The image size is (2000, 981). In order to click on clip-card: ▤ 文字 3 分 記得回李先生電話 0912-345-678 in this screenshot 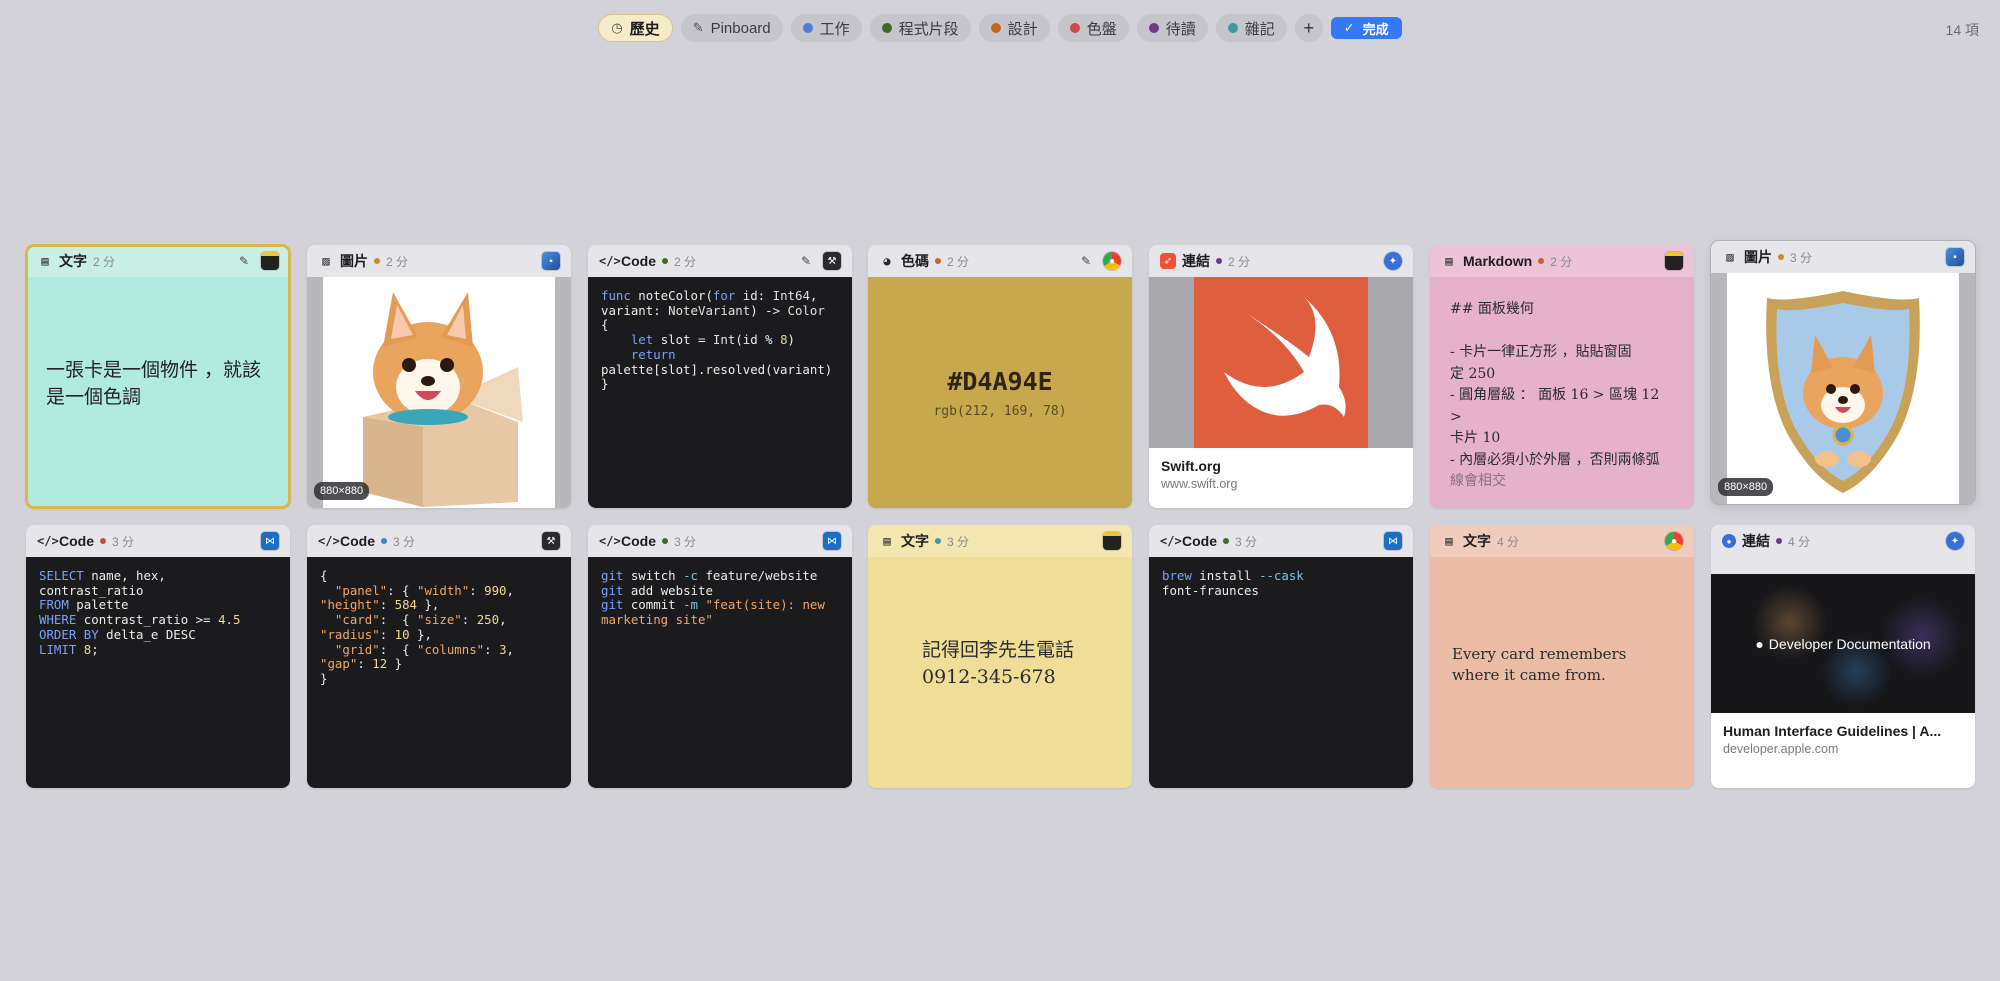, I will do `click(1000, 656)`.